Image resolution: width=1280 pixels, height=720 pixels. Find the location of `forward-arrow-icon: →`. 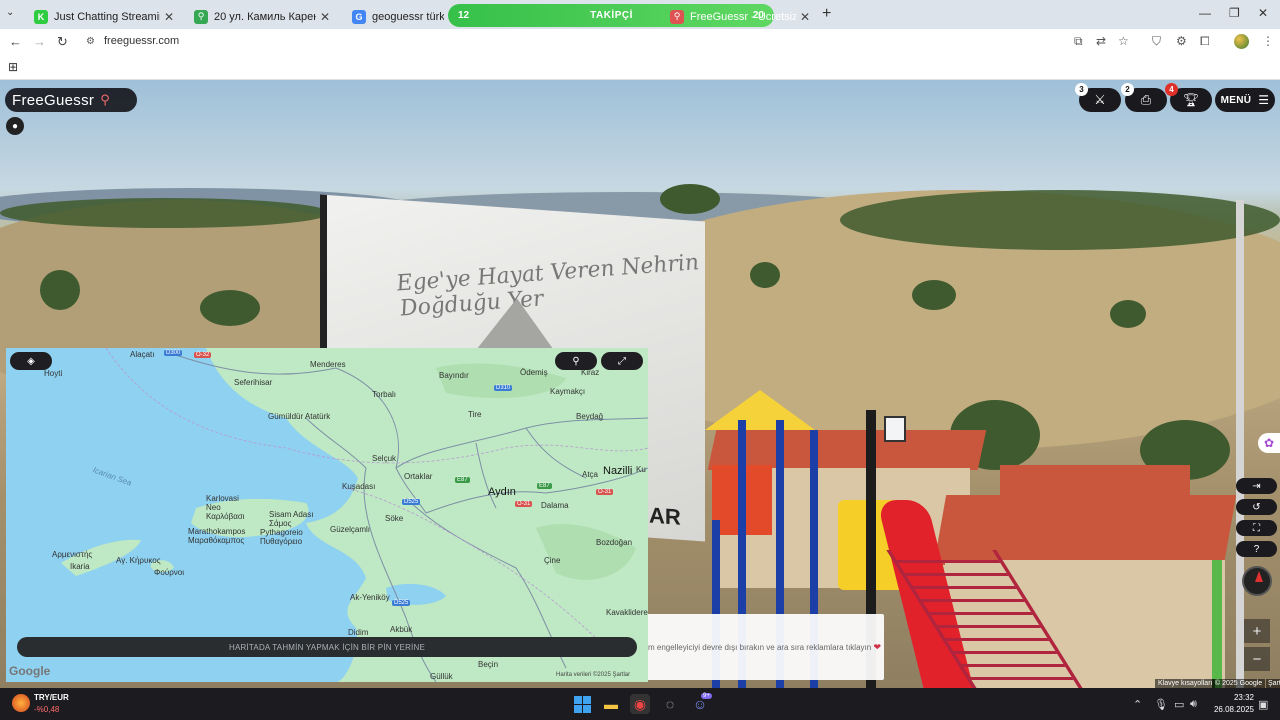

forward-arrow-icon: → is located at coordinates (39, 41).